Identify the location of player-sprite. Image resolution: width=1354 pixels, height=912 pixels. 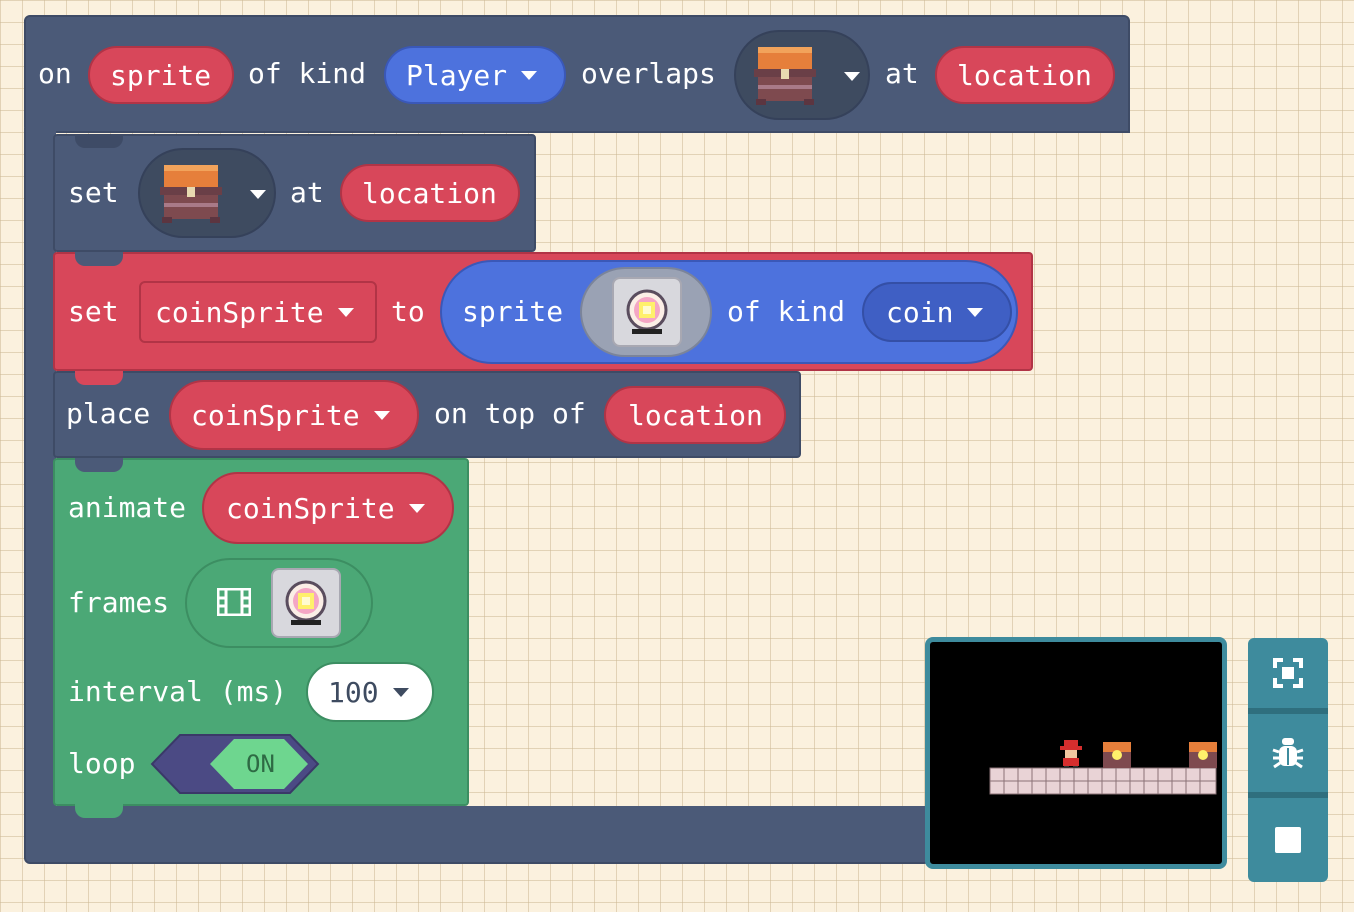
(1071, 754).